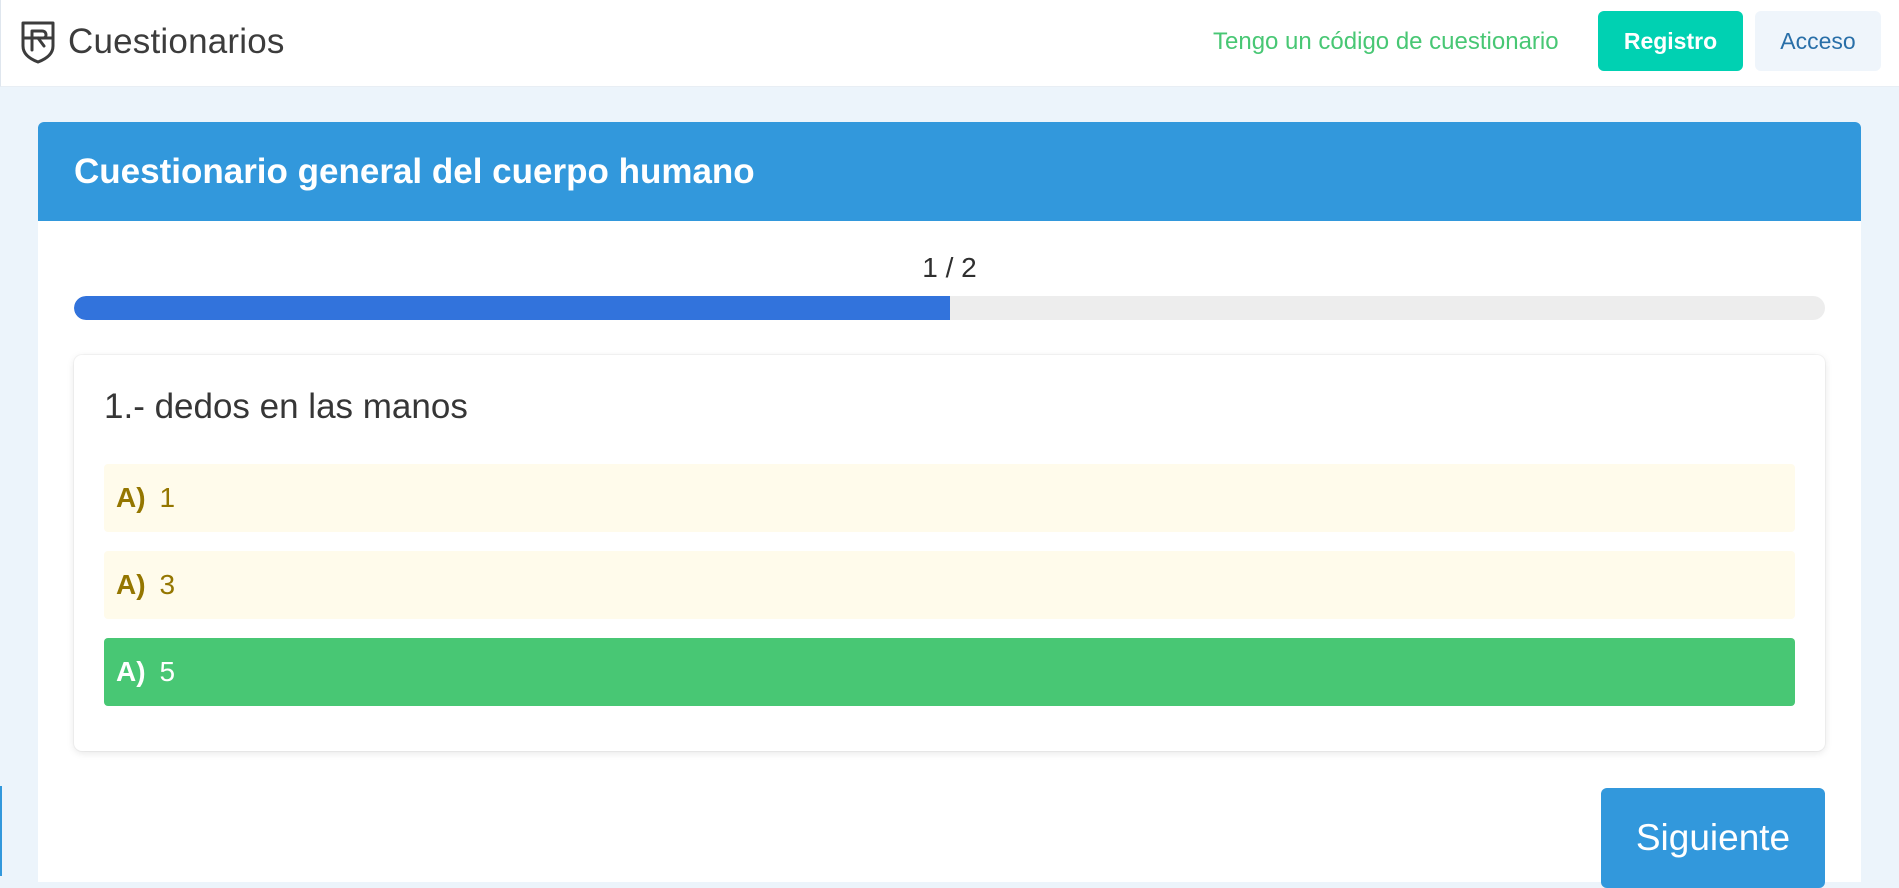 This screenshot has width=1899, height=888. Describe the element at coordinates (286, 406) in the screenshot. I see `question-title: 1.- dedos en las manos` at that location.